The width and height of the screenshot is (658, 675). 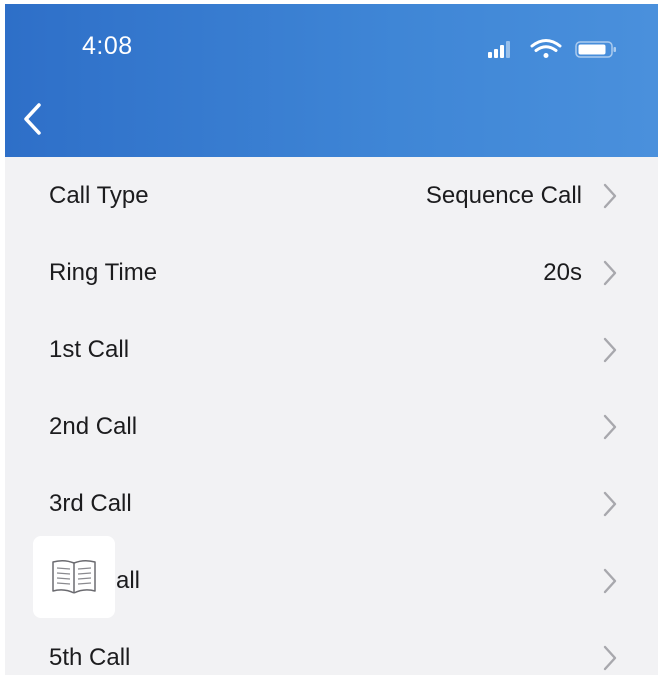 I want to click on row-label: all, so click(x=128, y=580).